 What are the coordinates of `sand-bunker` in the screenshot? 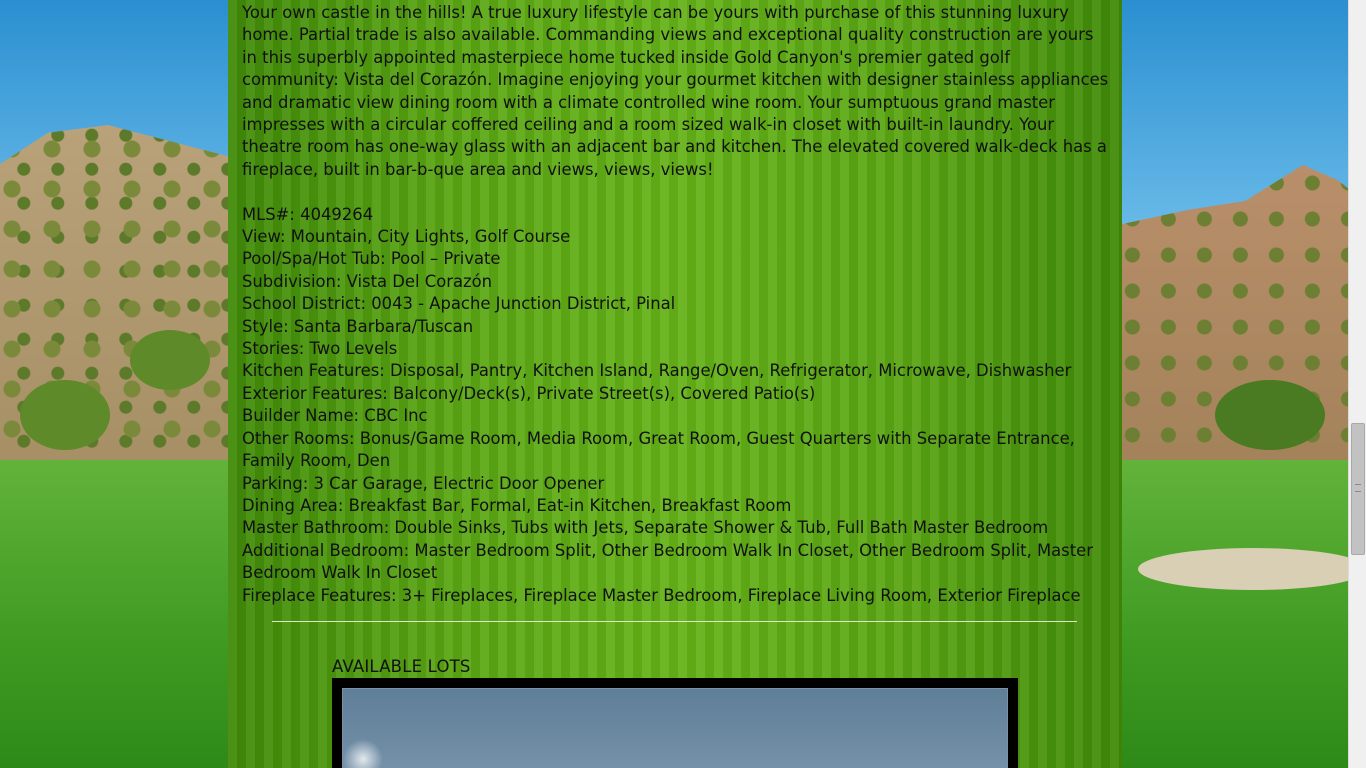 It's located at (1252, 569).